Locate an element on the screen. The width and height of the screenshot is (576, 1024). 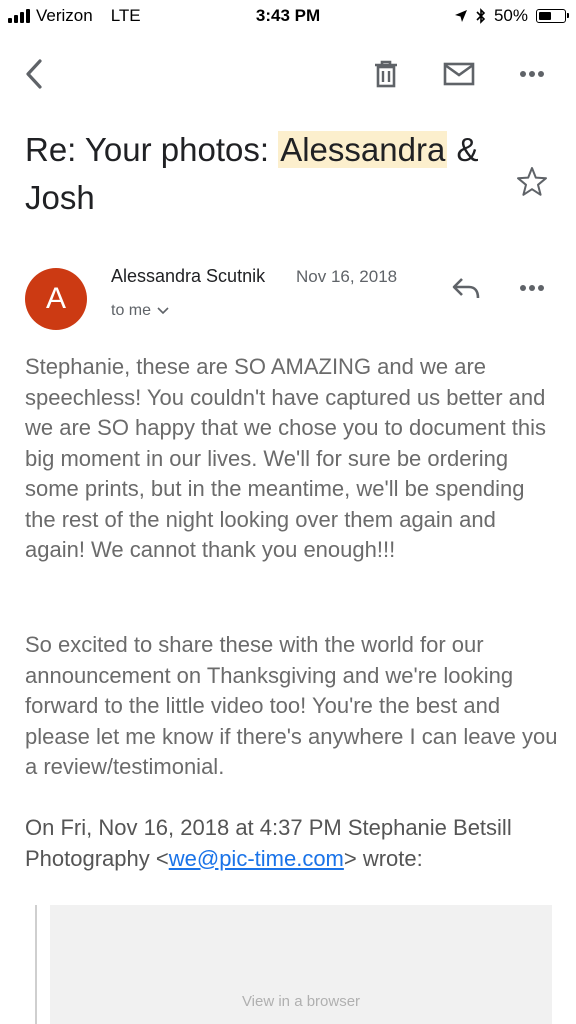
email-toolbar is located at coordinates (288, 74).